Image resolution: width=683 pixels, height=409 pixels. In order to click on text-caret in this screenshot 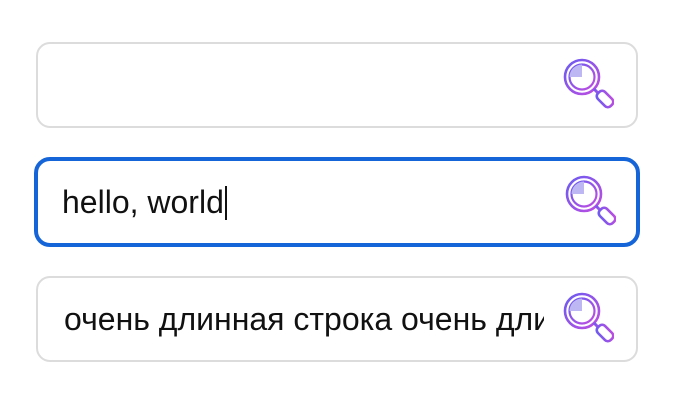, I will do `click(225, 203)`.